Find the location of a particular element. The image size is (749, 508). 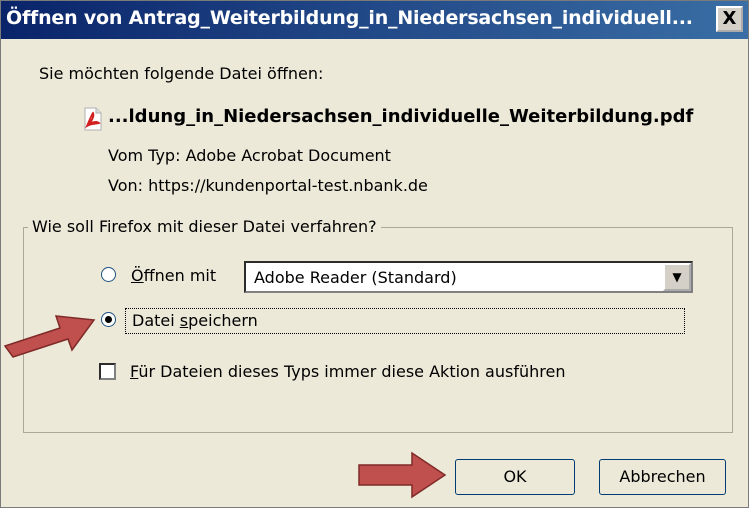

file-type-label: Vom Typ: is located at coordinates (144, 155).